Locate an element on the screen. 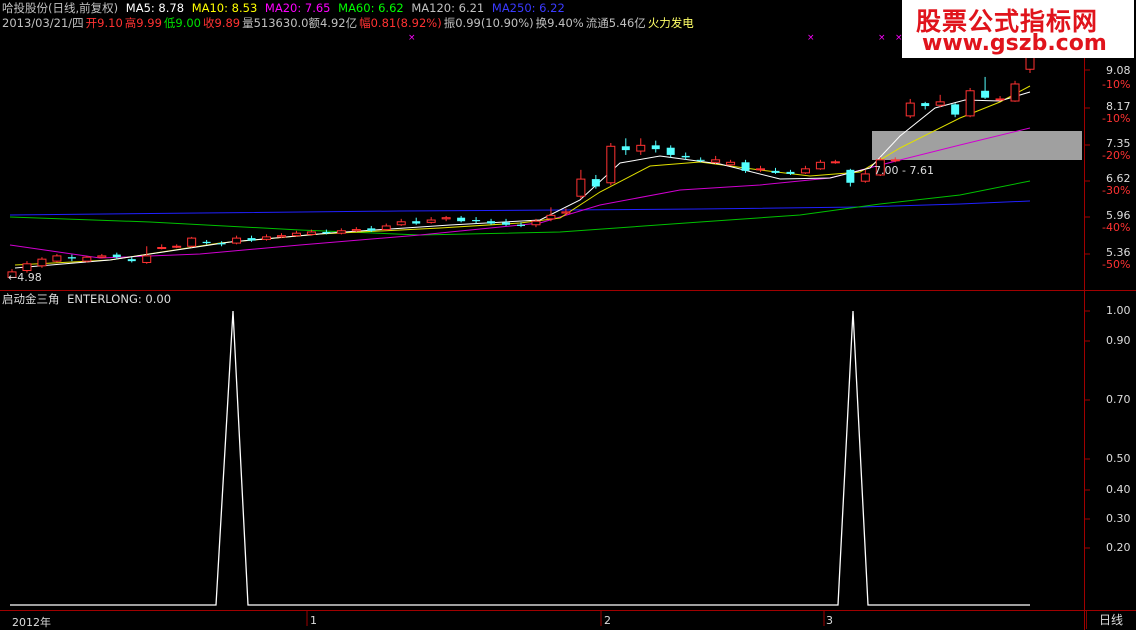 This screenshot has width=1136, height=630. indicator-tick: 0.50 is located at coordinates (1118, 458).